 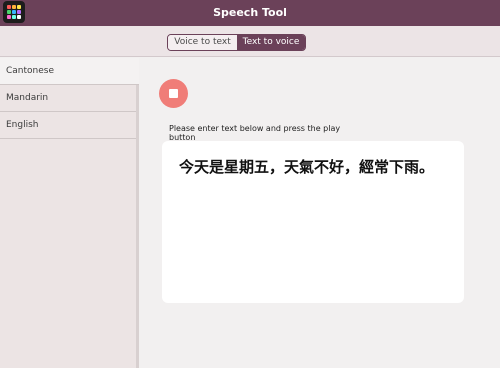 I want to click on stop-icon, so click(x=173, y=93).